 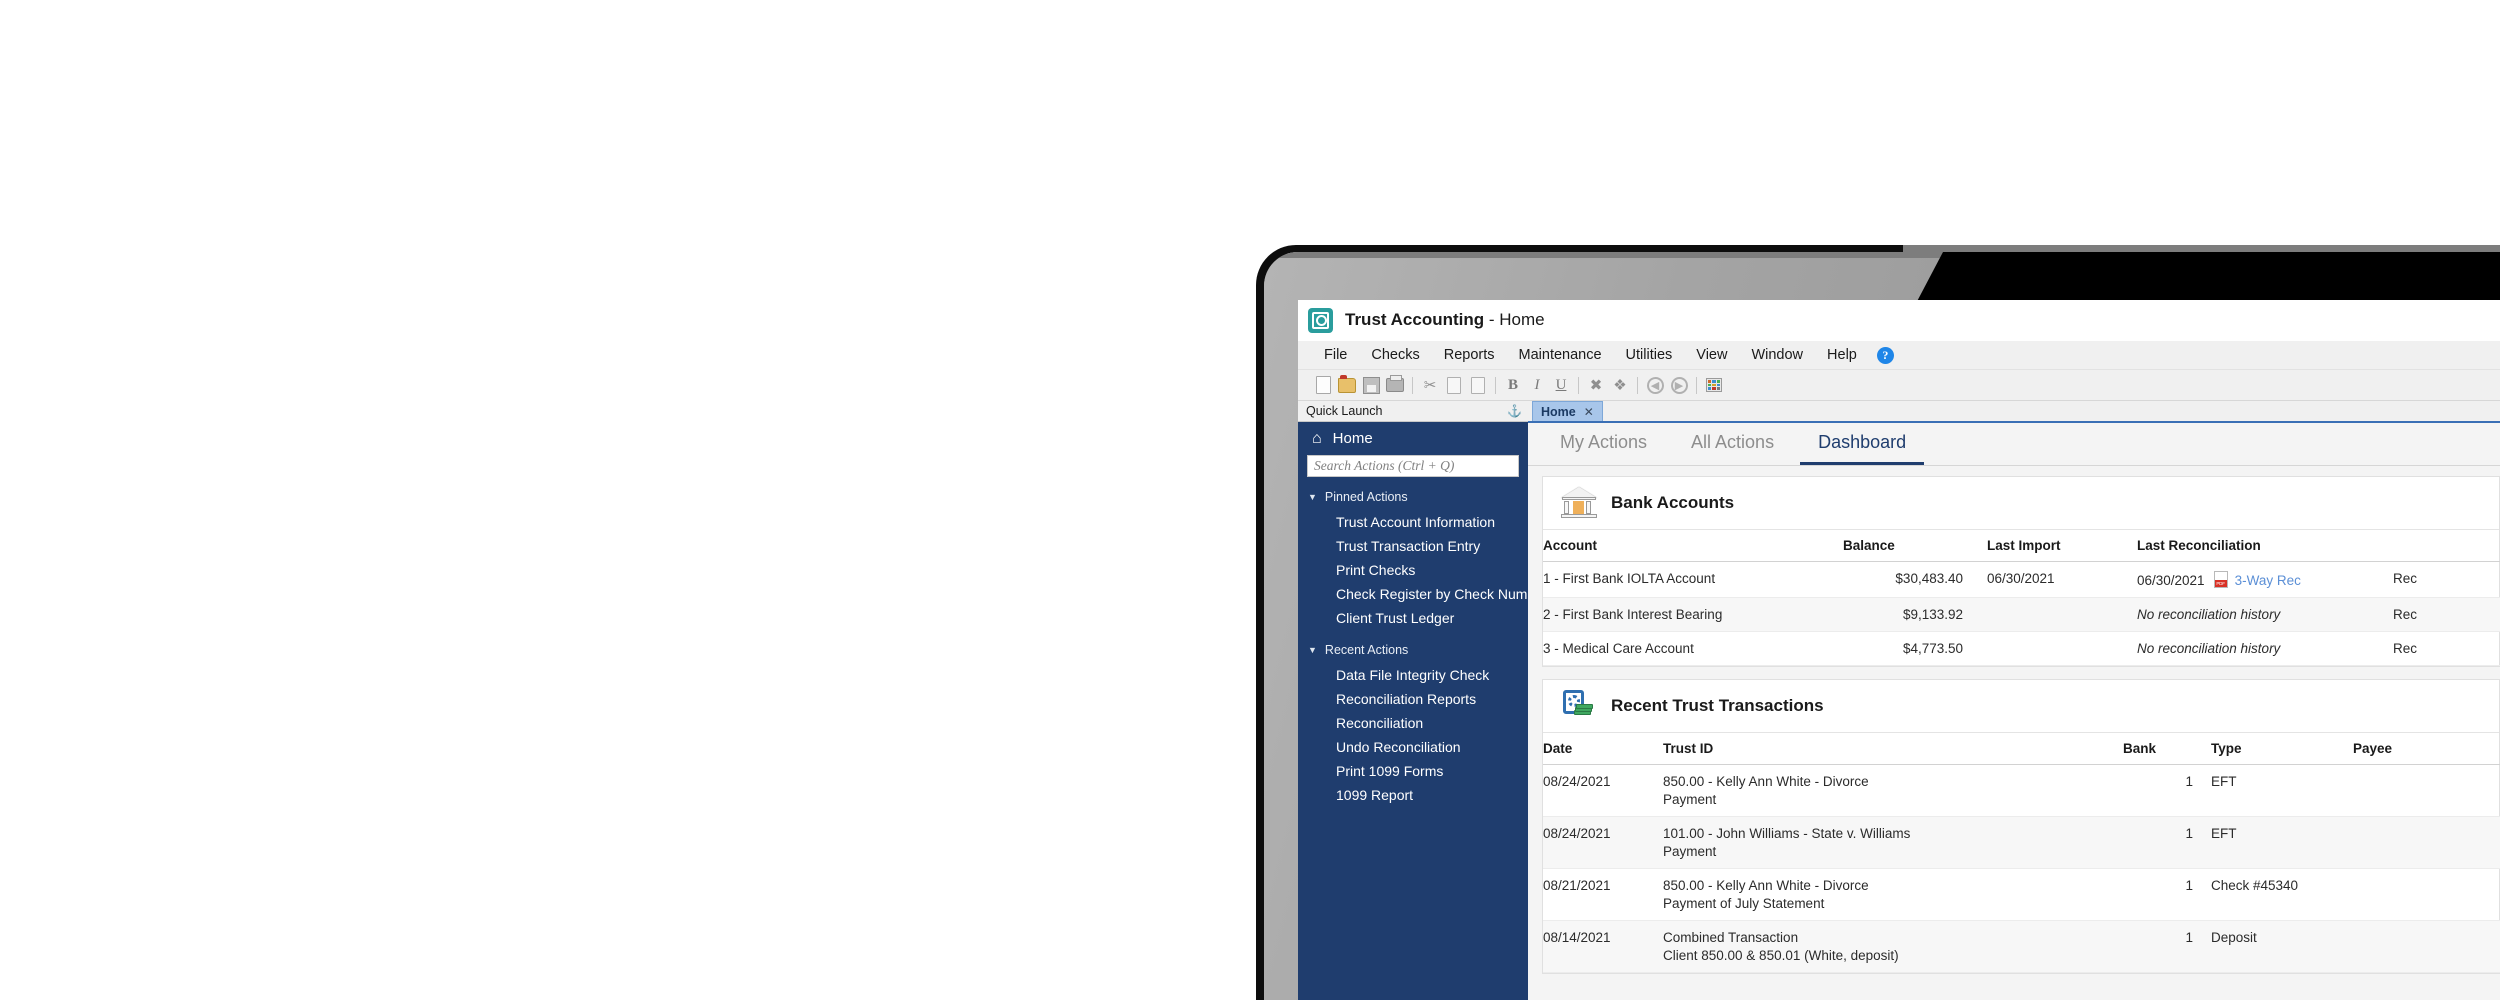 I want to click on back-arrow-icon: ◀, so click(x=1655, y=385).